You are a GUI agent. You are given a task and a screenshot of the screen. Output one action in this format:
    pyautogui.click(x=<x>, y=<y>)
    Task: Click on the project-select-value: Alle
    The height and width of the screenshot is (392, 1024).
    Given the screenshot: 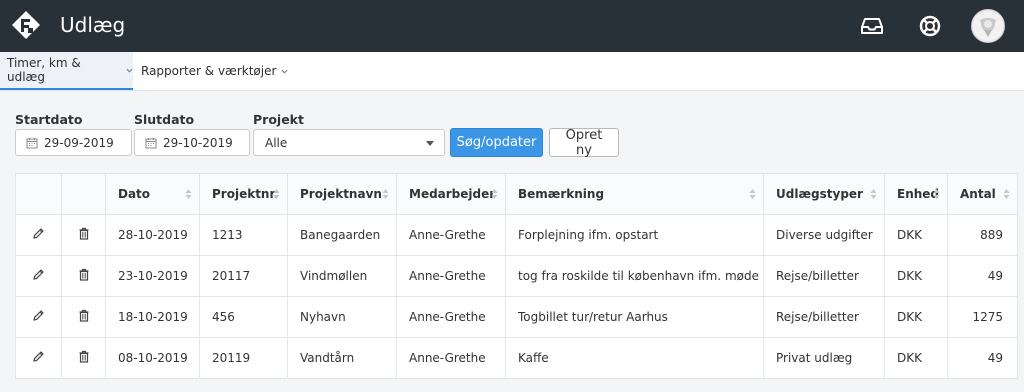 What is the action you would take?
    pyautogui.click(x=276, y=142)
    